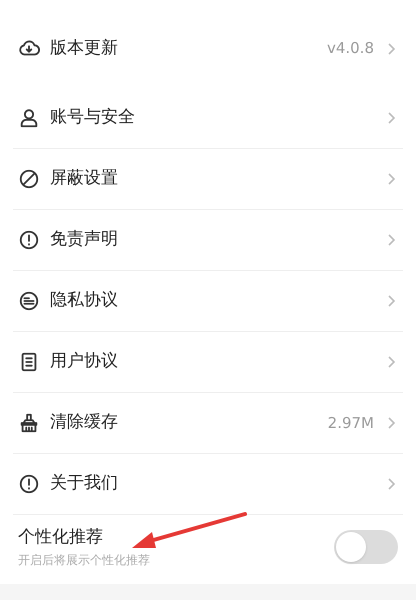  What do you see at coordinates (84, 240) in the screenshot?
I see `row-label: 免责声明` at bounding box center [84, 240].